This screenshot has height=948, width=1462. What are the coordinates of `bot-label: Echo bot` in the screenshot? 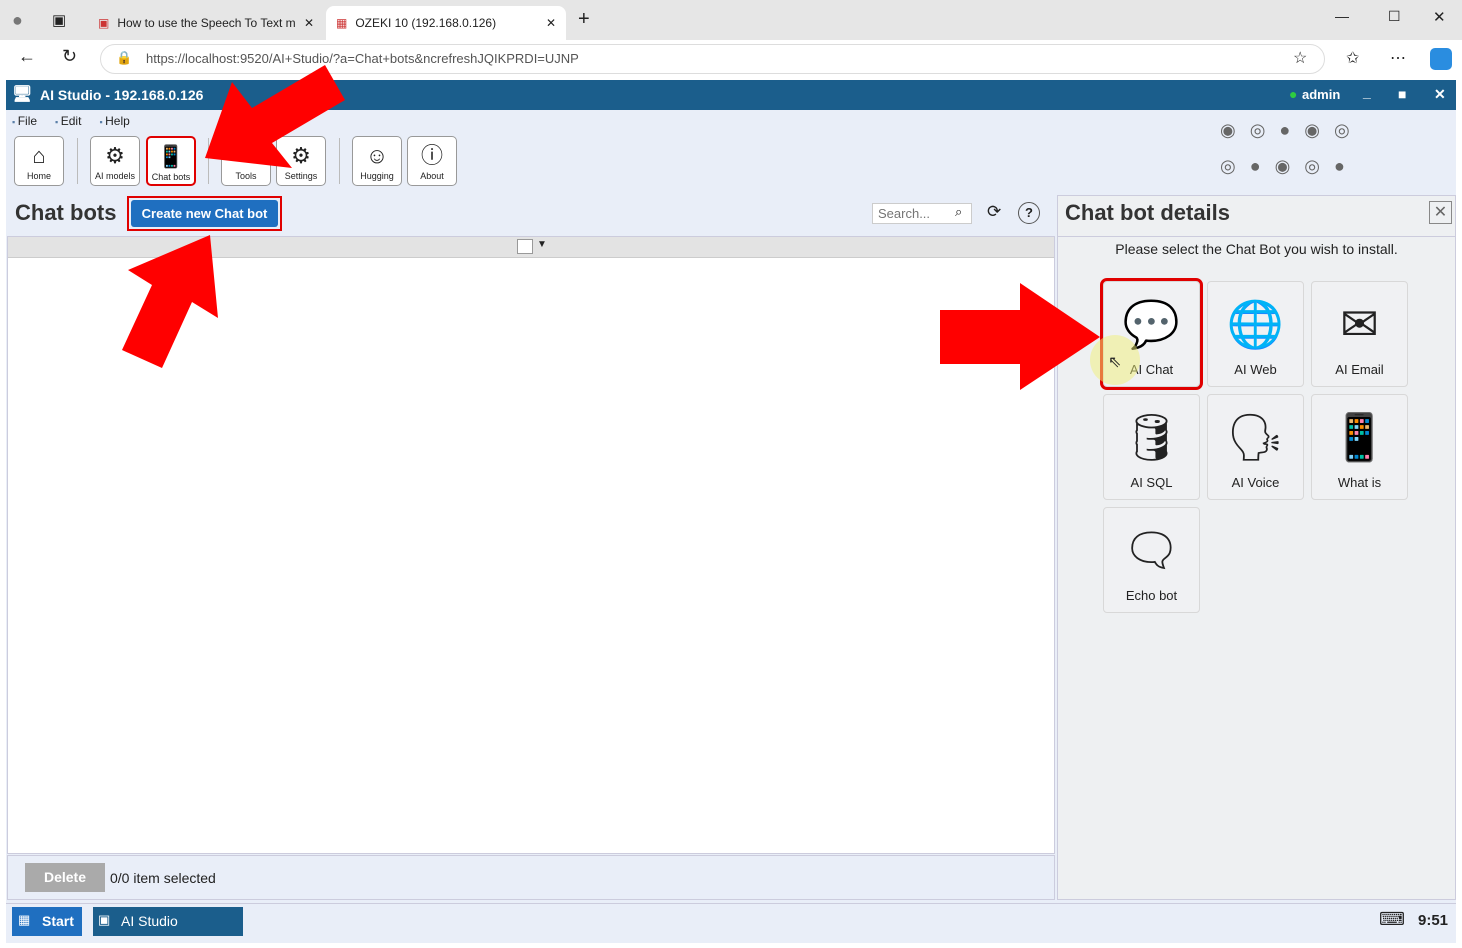 It's located at (1151, 595).